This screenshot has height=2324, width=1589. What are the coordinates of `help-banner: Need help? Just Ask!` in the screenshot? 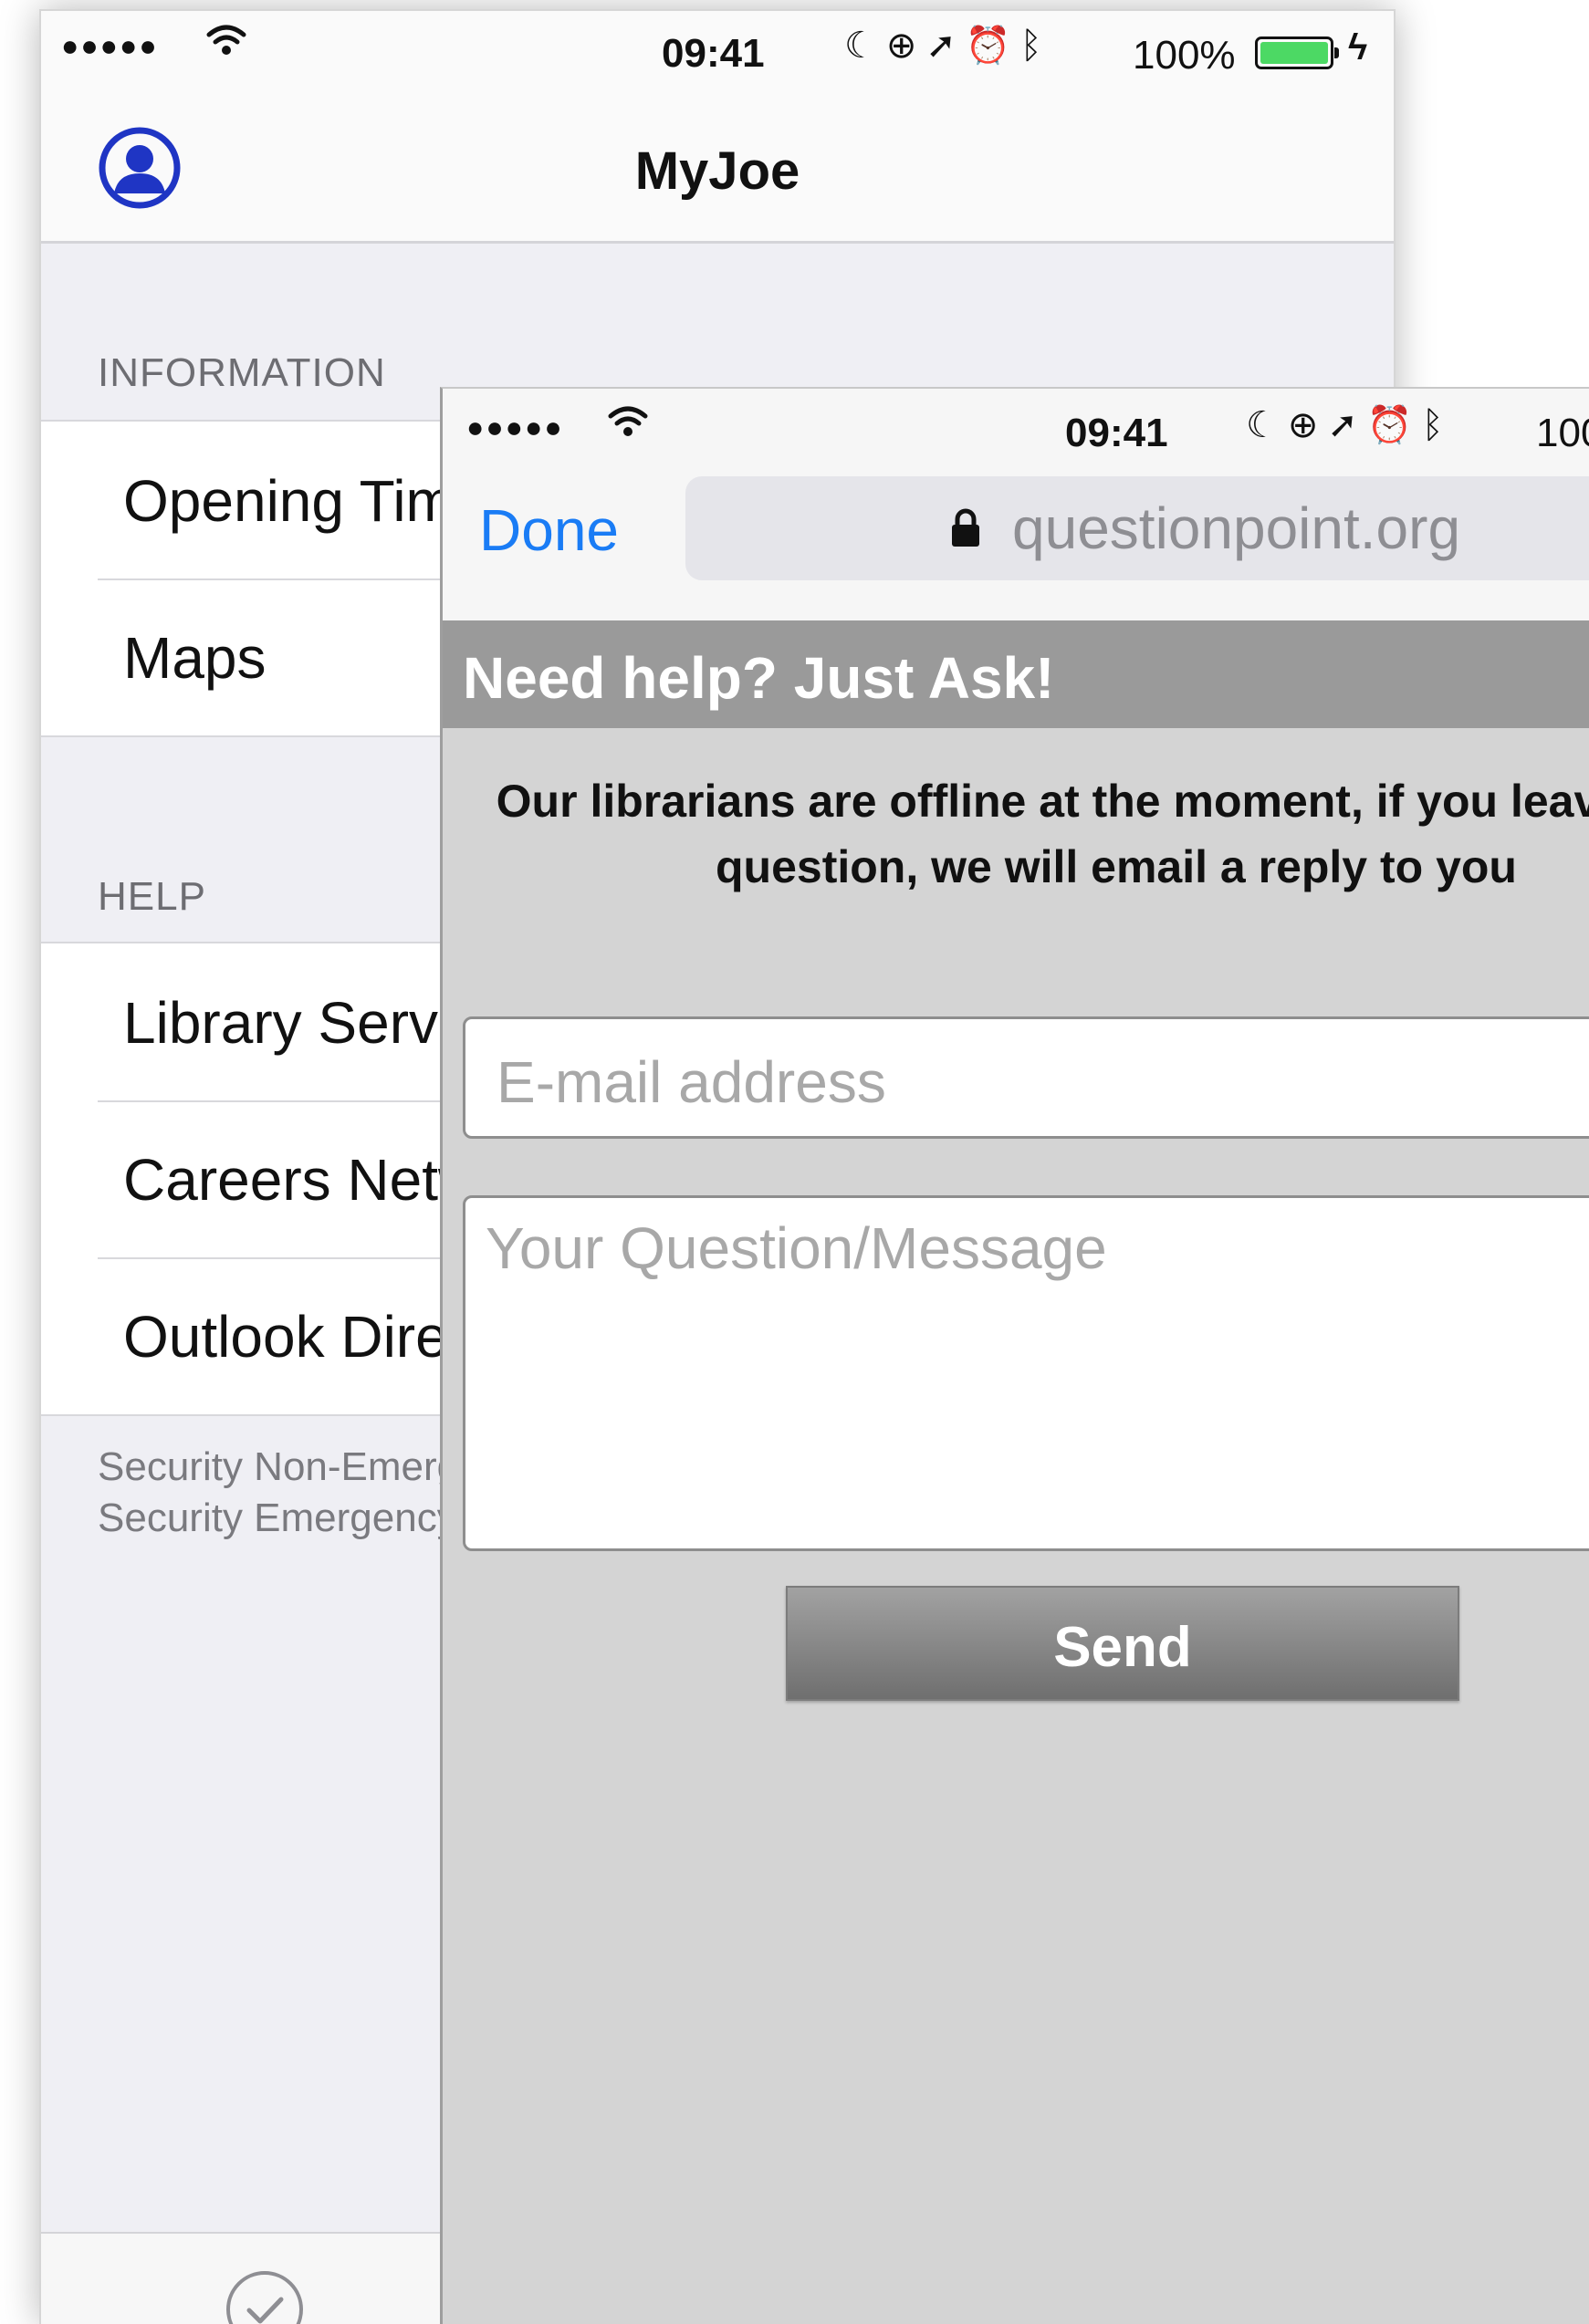 It's located at (1016, 674).